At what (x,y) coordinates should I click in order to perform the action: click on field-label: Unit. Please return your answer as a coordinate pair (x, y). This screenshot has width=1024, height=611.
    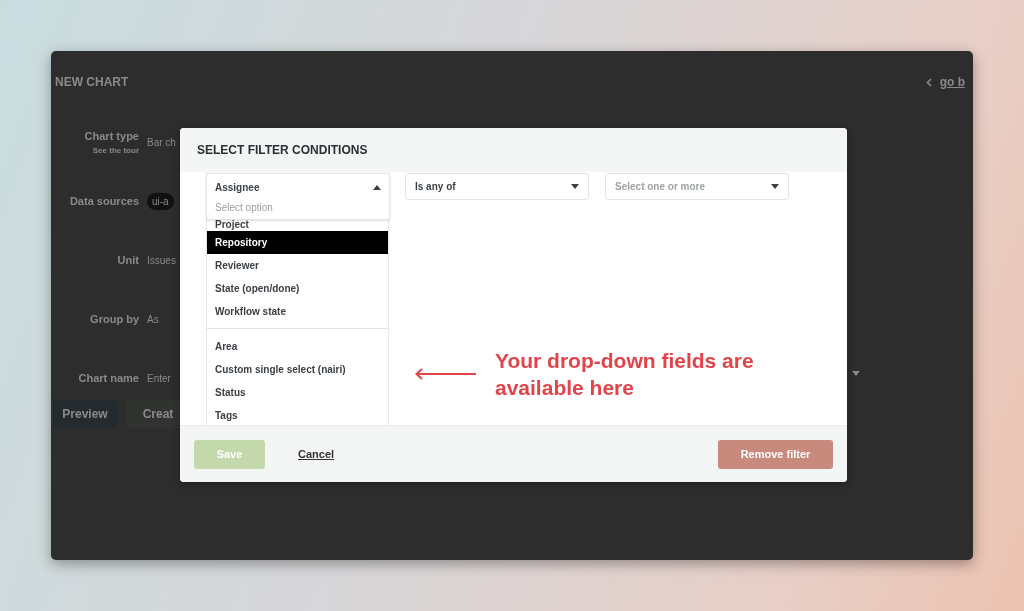
    Looking at the image, I should click on (127, 261).